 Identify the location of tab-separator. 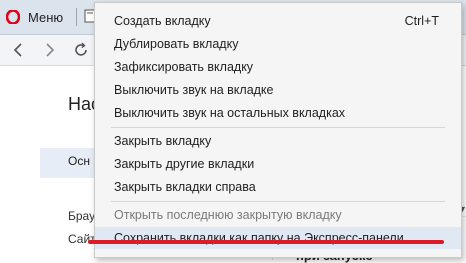
(76, 17).